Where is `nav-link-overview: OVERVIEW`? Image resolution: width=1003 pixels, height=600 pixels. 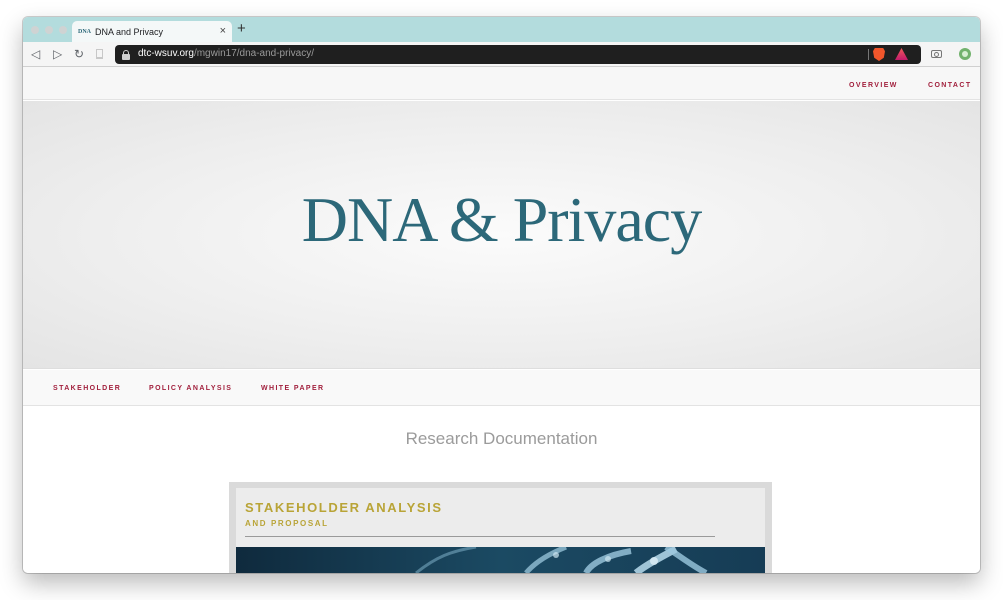 nav-link-overview: OVERVIEW is located at coordinates (873, 85).